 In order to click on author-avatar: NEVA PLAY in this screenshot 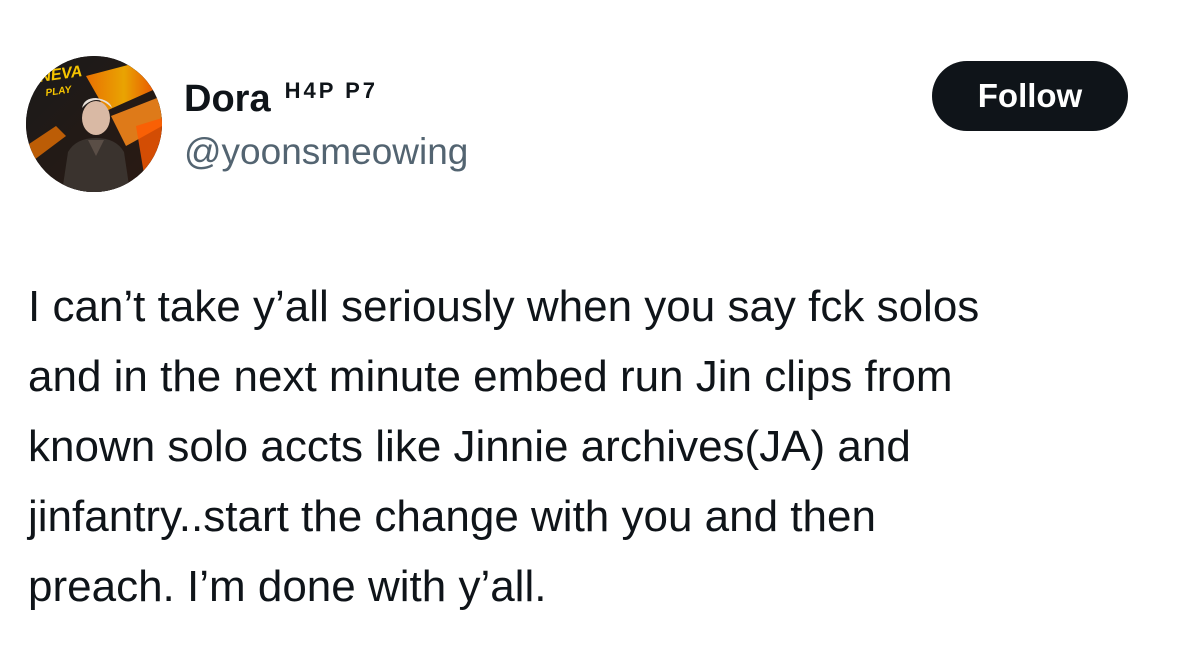, I will do `click(94, 124)`.